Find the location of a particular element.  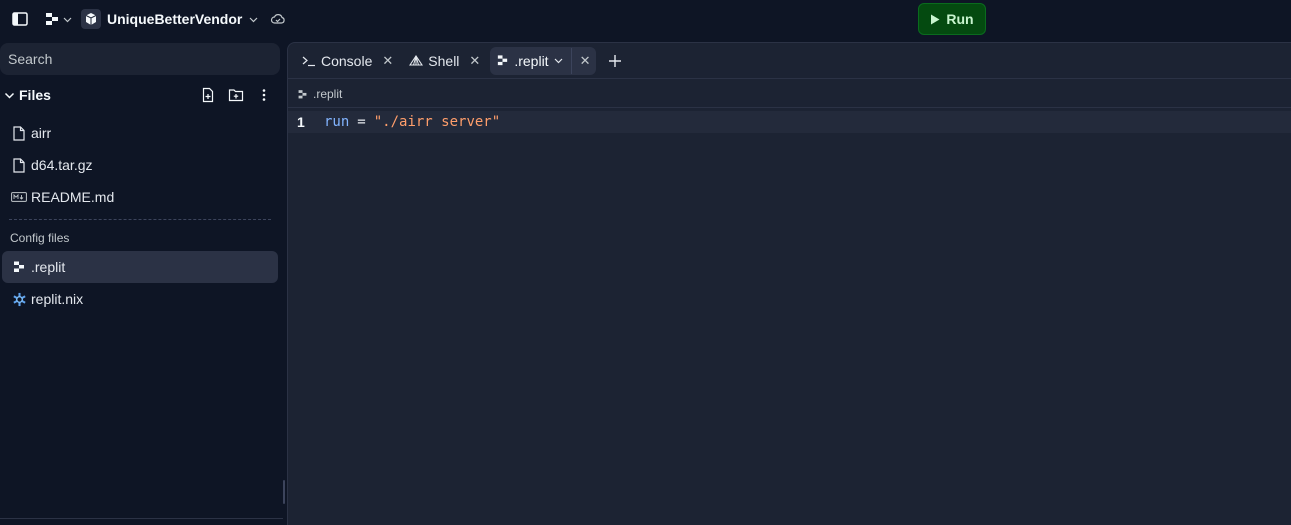

file-item-replit-config: .replit is located at coordinates (140, 267).